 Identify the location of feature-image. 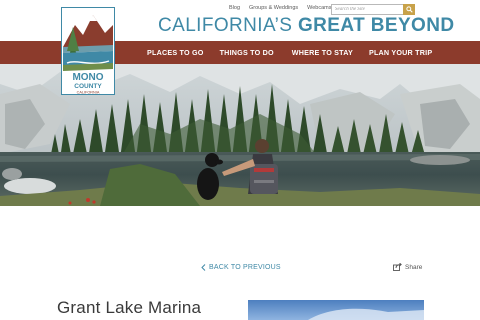
(336, 310).